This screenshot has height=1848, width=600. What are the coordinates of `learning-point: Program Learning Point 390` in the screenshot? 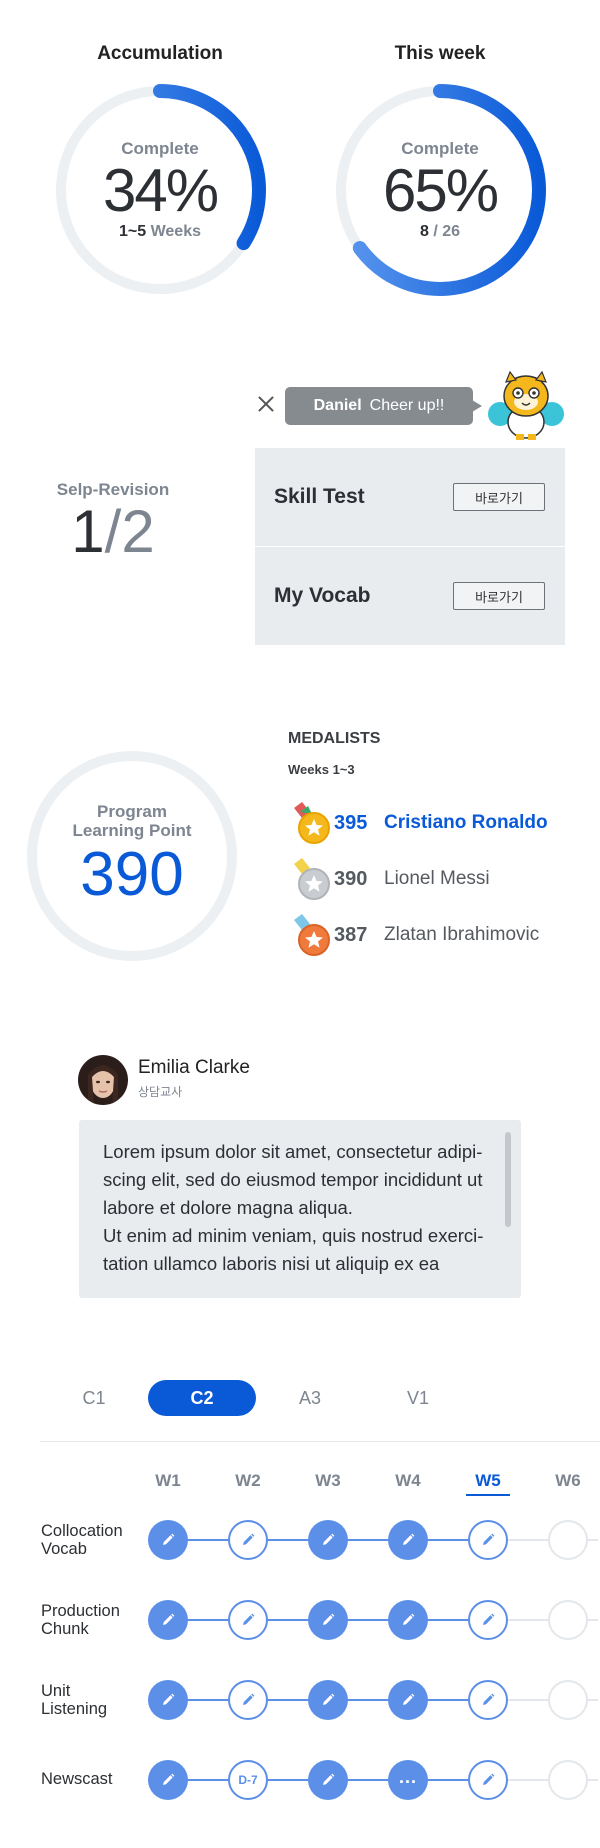 It's located at (132, 856).